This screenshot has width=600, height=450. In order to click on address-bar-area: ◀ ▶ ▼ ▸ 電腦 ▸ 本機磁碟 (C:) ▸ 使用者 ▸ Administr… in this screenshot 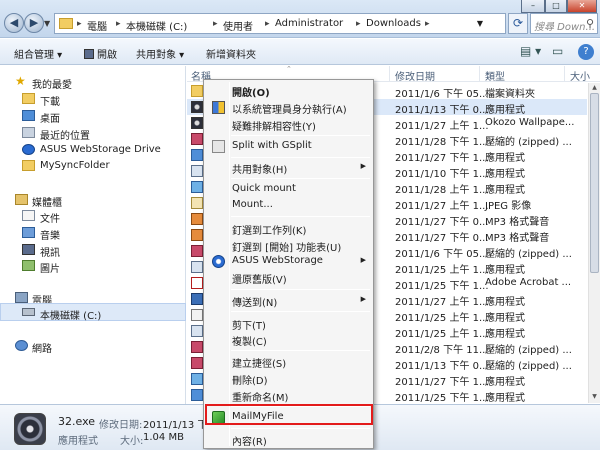, I will do `click(300, 19)`.